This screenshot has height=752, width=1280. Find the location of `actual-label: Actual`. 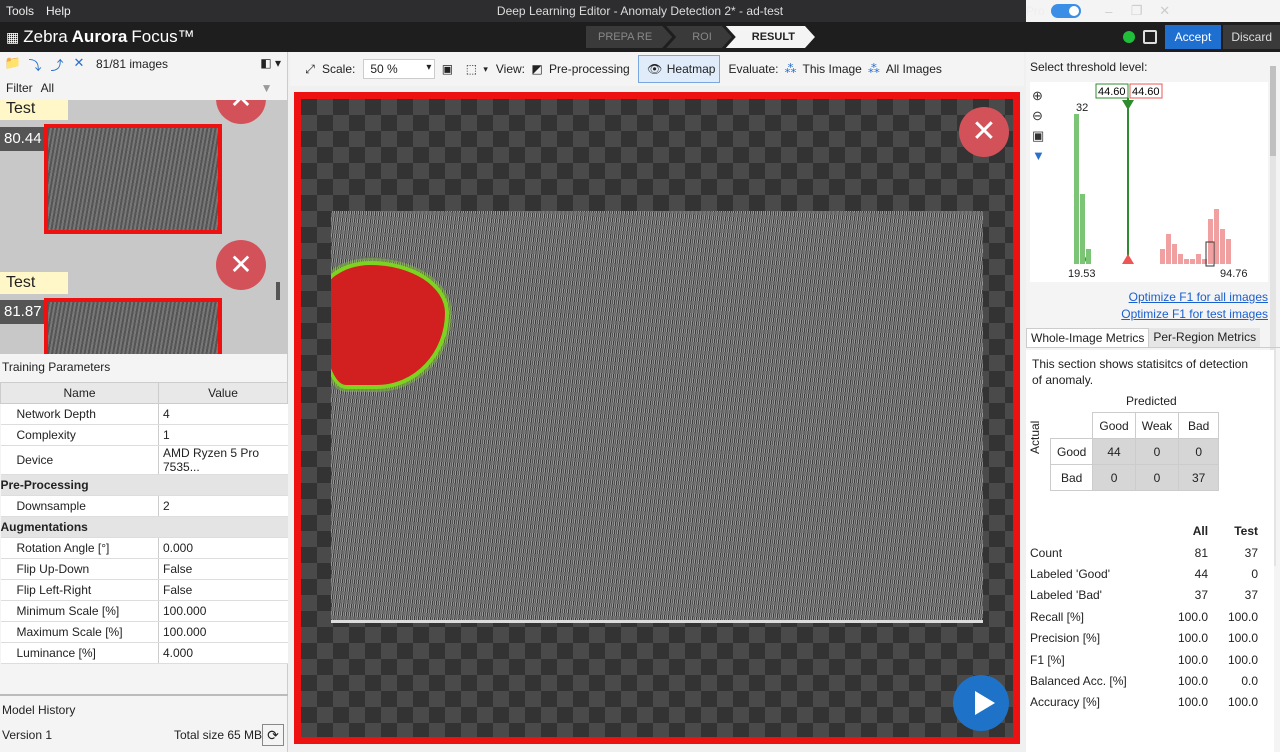

actual-label: Actual is located at coordinates (1035, 437).